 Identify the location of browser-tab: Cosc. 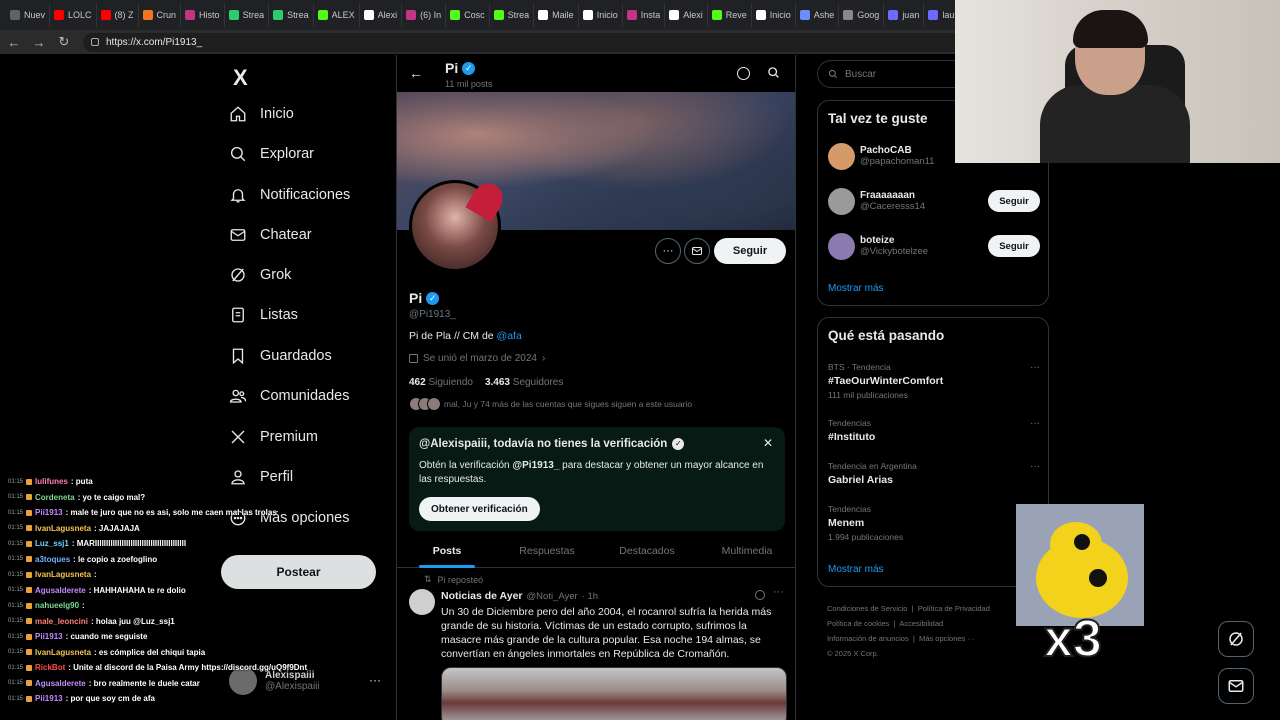
(468, 15).